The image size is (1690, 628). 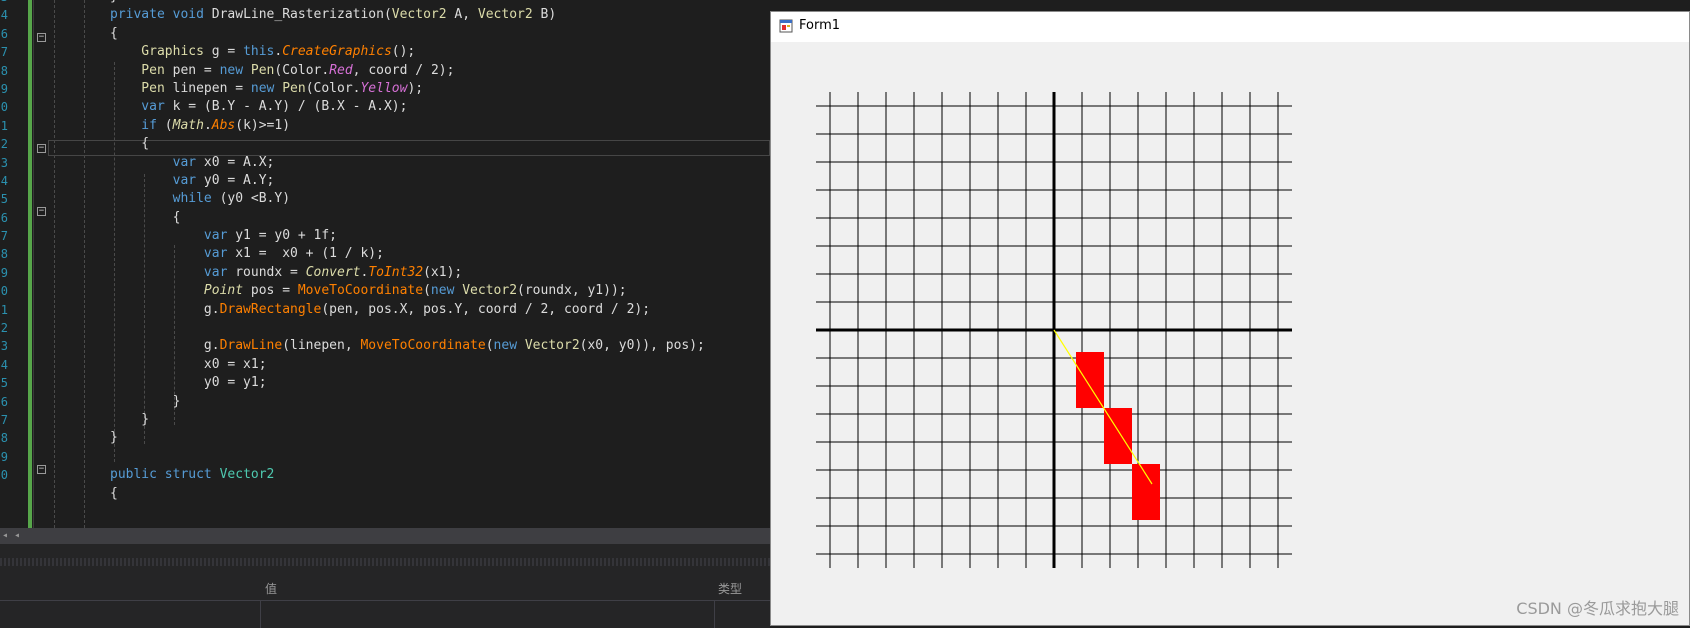 I want to click on code-token: y1 = y0 + 1f;, so click(x=286, y=236).